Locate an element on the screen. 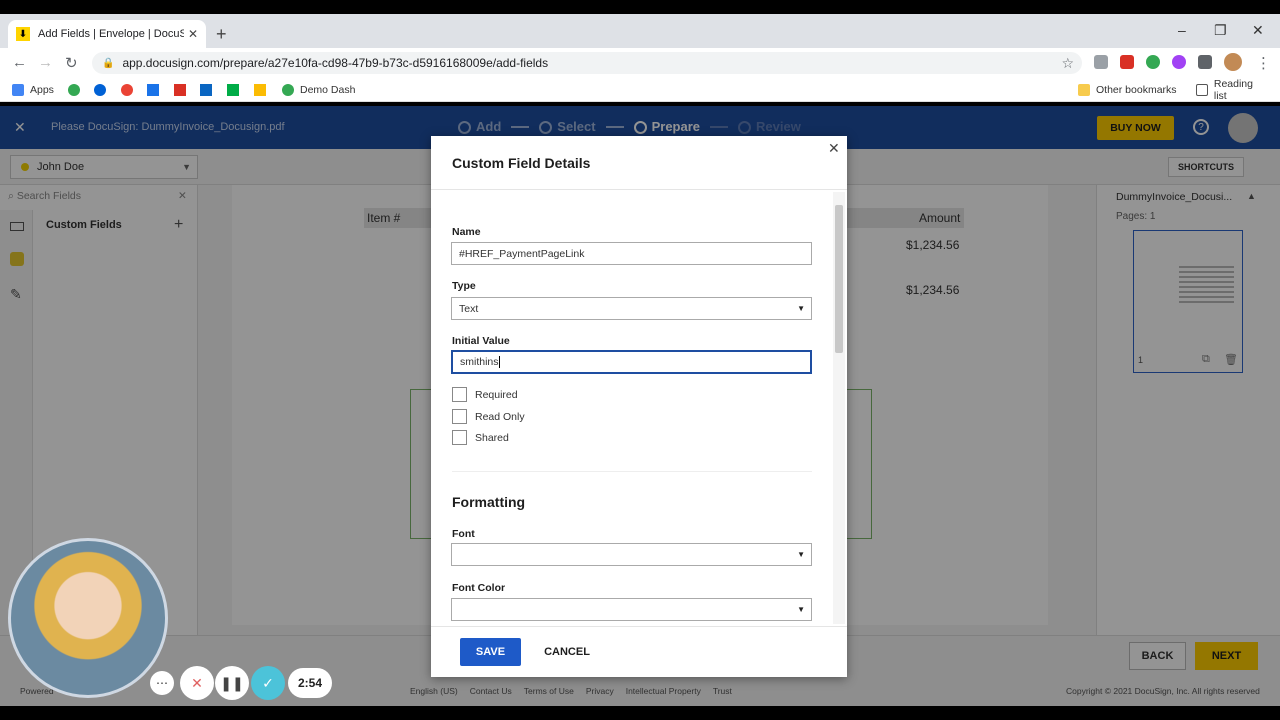  color-extension-icon is located at coordinates (1179, 62).